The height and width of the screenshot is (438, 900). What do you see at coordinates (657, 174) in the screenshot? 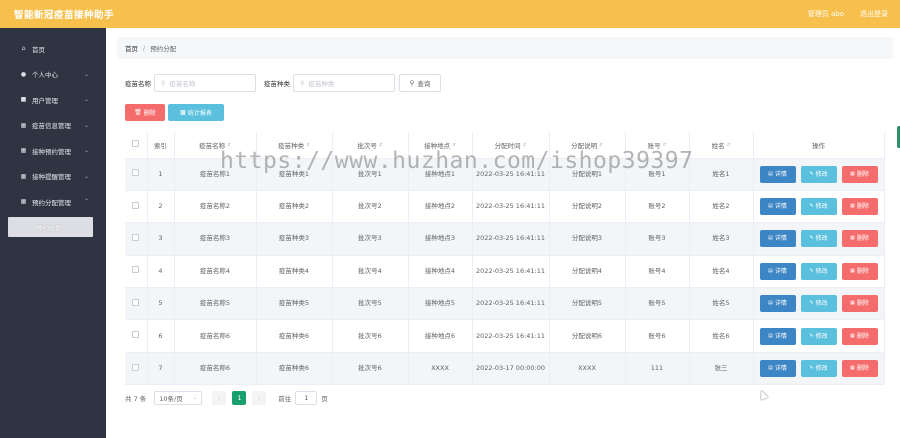
I see `table-cell: 账号1` at bounding box center [657, 174].